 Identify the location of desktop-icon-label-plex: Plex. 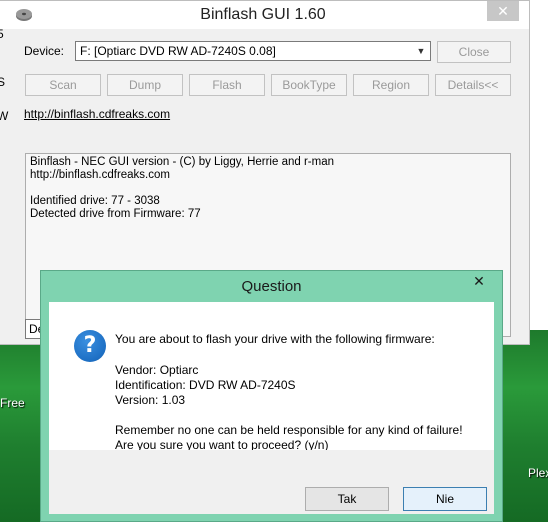
(538, 473).